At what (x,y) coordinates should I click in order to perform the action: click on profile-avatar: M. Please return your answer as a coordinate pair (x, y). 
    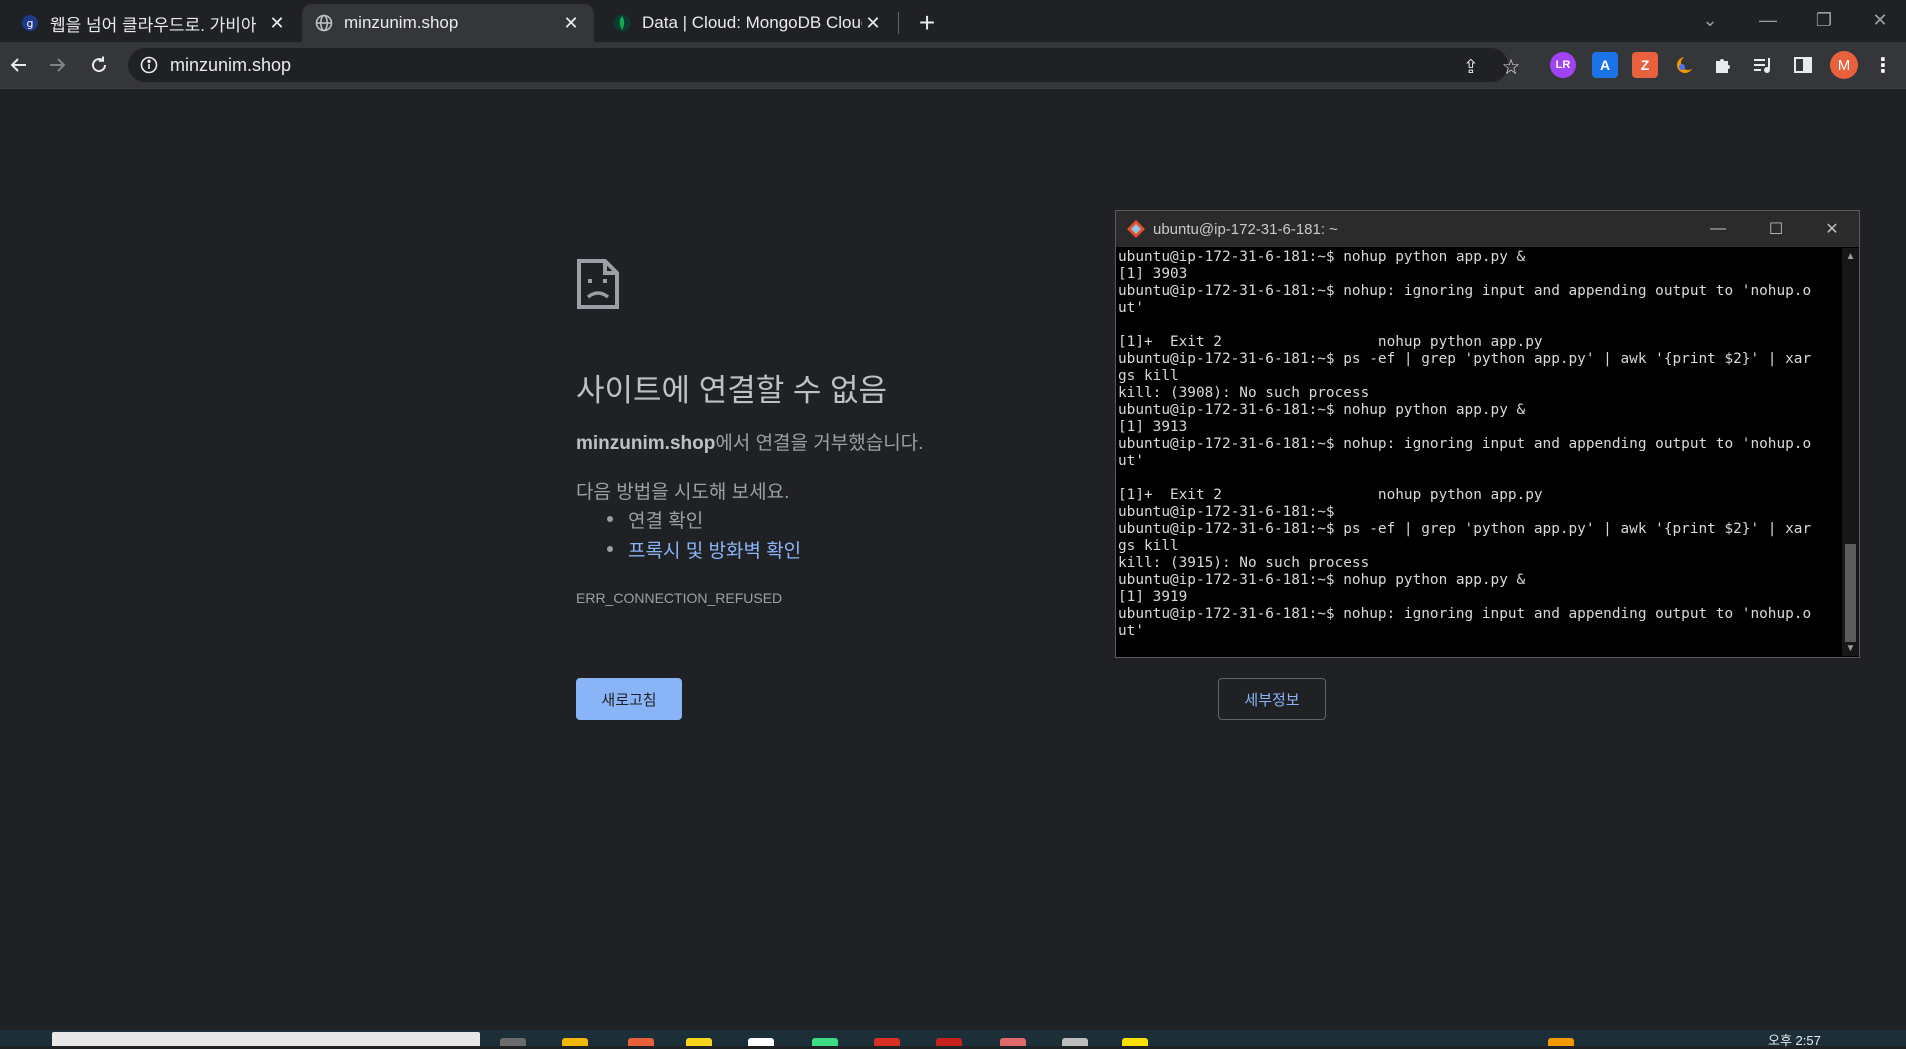
    Looking at the image, I should click on (1844, 65).